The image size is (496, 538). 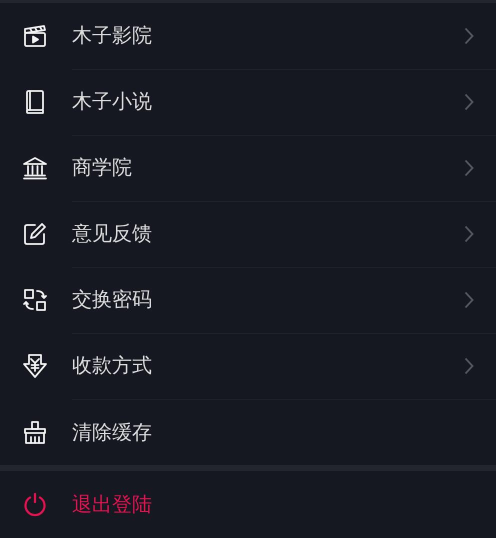 What do you see at coordinates (248, 432) in the screenshot?
I see `menu-item: 清除缓存` at bounding box center [248, 432].